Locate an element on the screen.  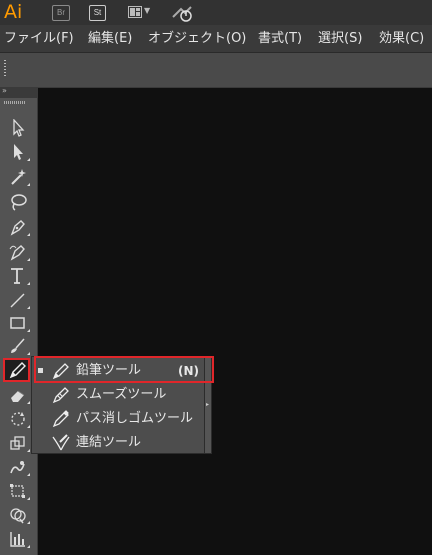
shape-builder-tool is located at coordinates (18, 515).